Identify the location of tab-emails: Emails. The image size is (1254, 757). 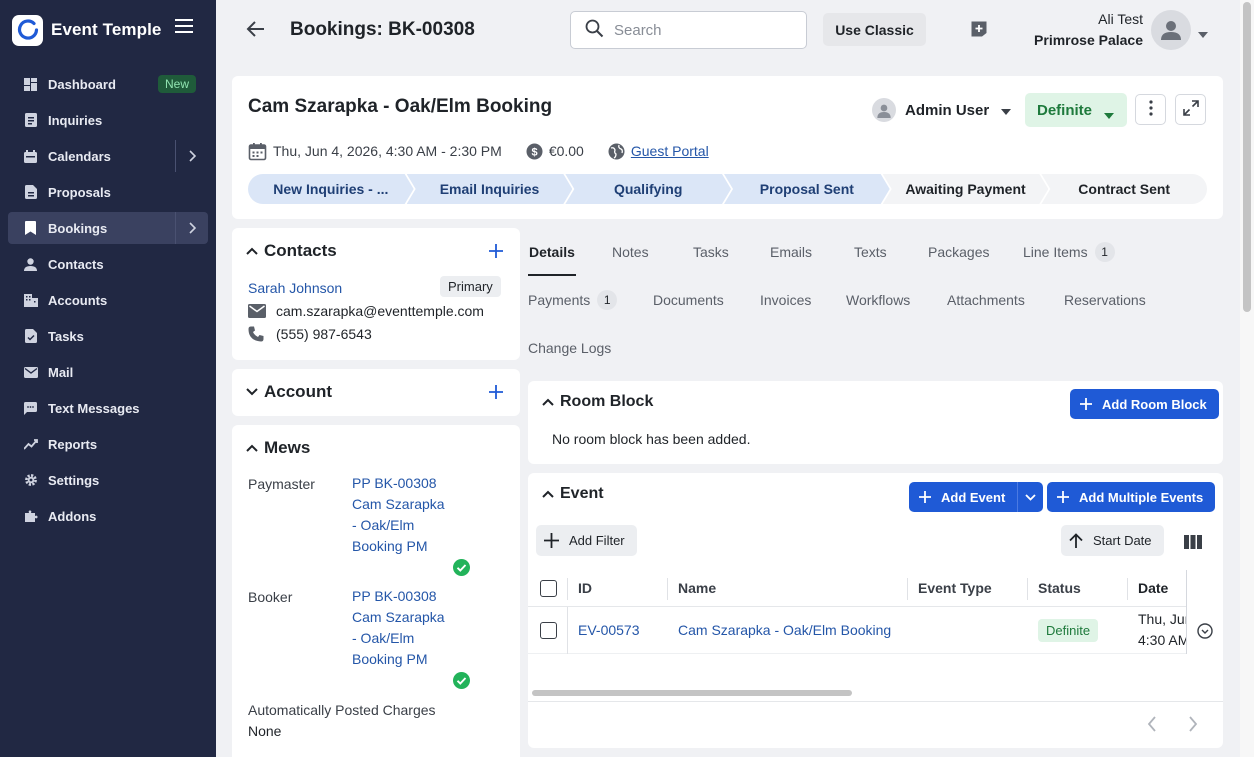
(791, 252).